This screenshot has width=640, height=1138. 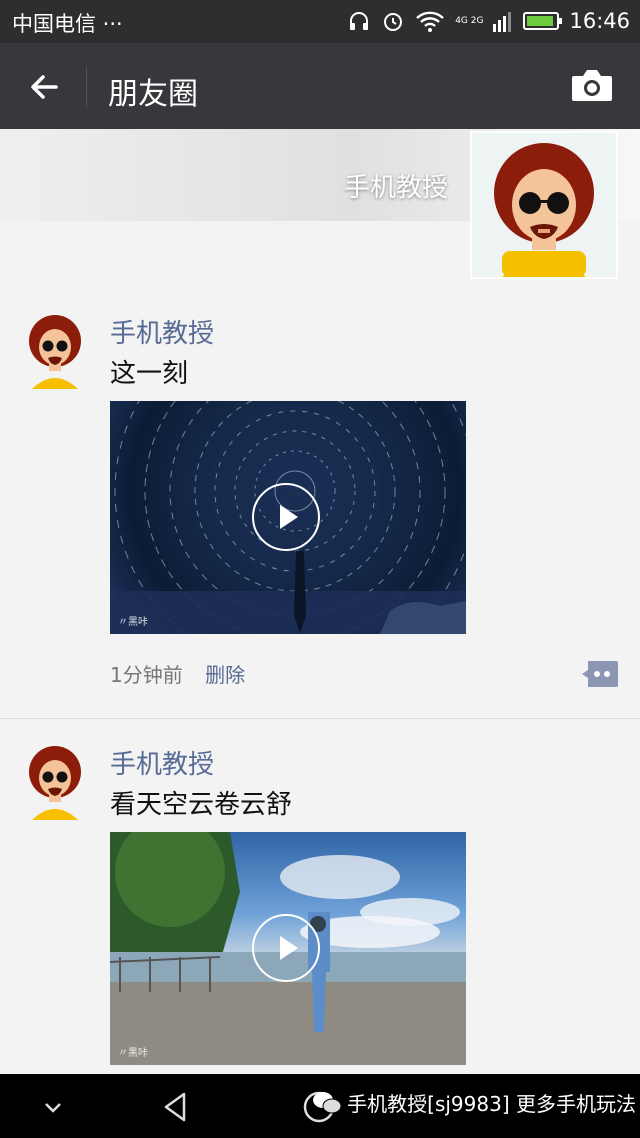 What do you see at coordinates (543, 21) in the screenshot?
I see `battery-icon` at bounding box center [543, 21].